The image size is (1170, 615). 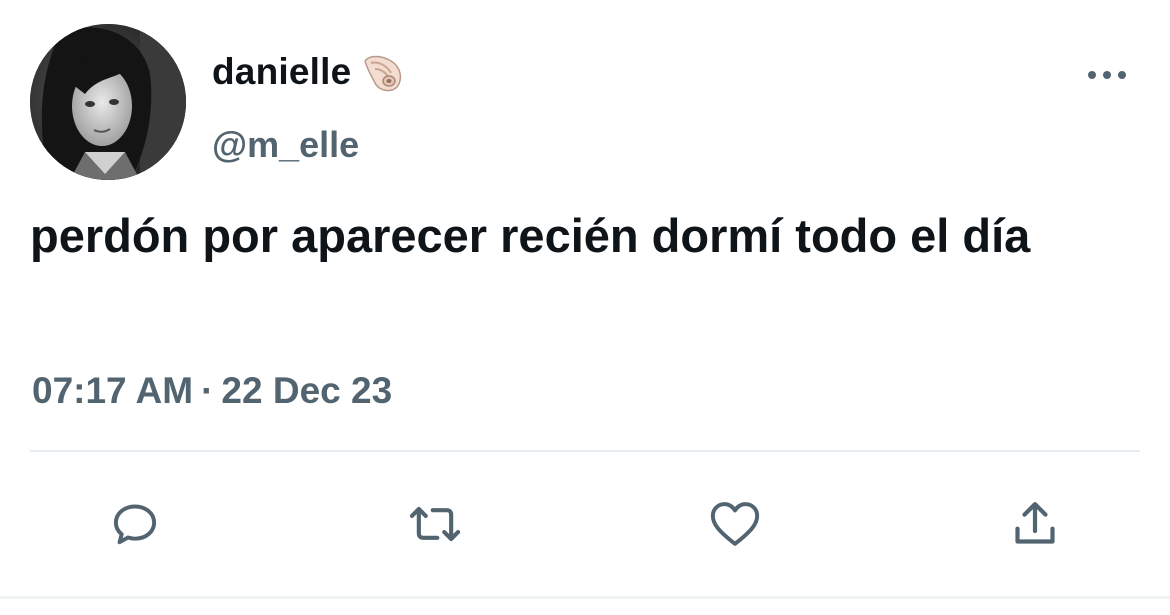 What do you see at coordinates (285, 145) in the screenshot?
I see `username-handle: @m_elle` at bounding box center [285, 145].